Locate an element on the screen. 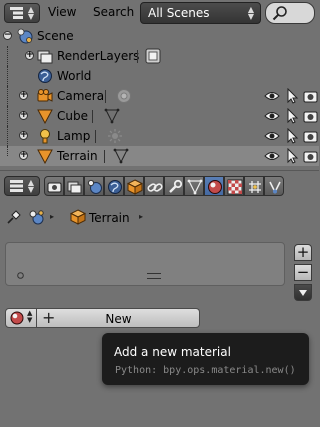 The image size is (320, 427). material-specials-button is located at coordinates (303, 292).